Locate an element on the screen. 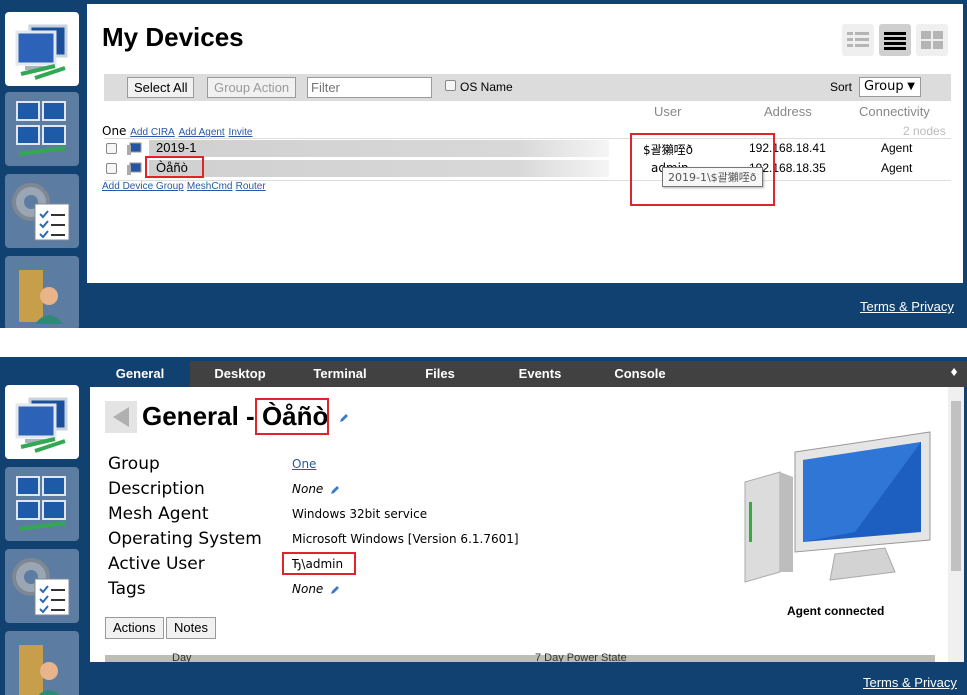  highlight-device-name is located at coordinates (174, 167).